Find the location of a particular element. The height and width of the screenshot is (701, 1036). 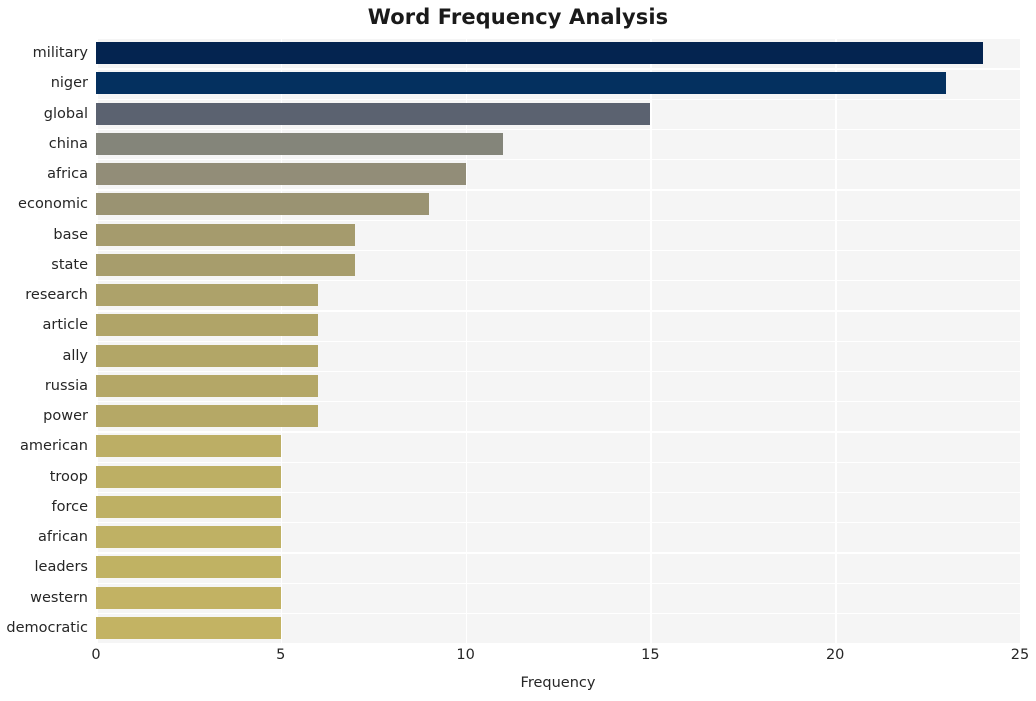

x-tick-label: 20 is located at coordinates (835, 655).